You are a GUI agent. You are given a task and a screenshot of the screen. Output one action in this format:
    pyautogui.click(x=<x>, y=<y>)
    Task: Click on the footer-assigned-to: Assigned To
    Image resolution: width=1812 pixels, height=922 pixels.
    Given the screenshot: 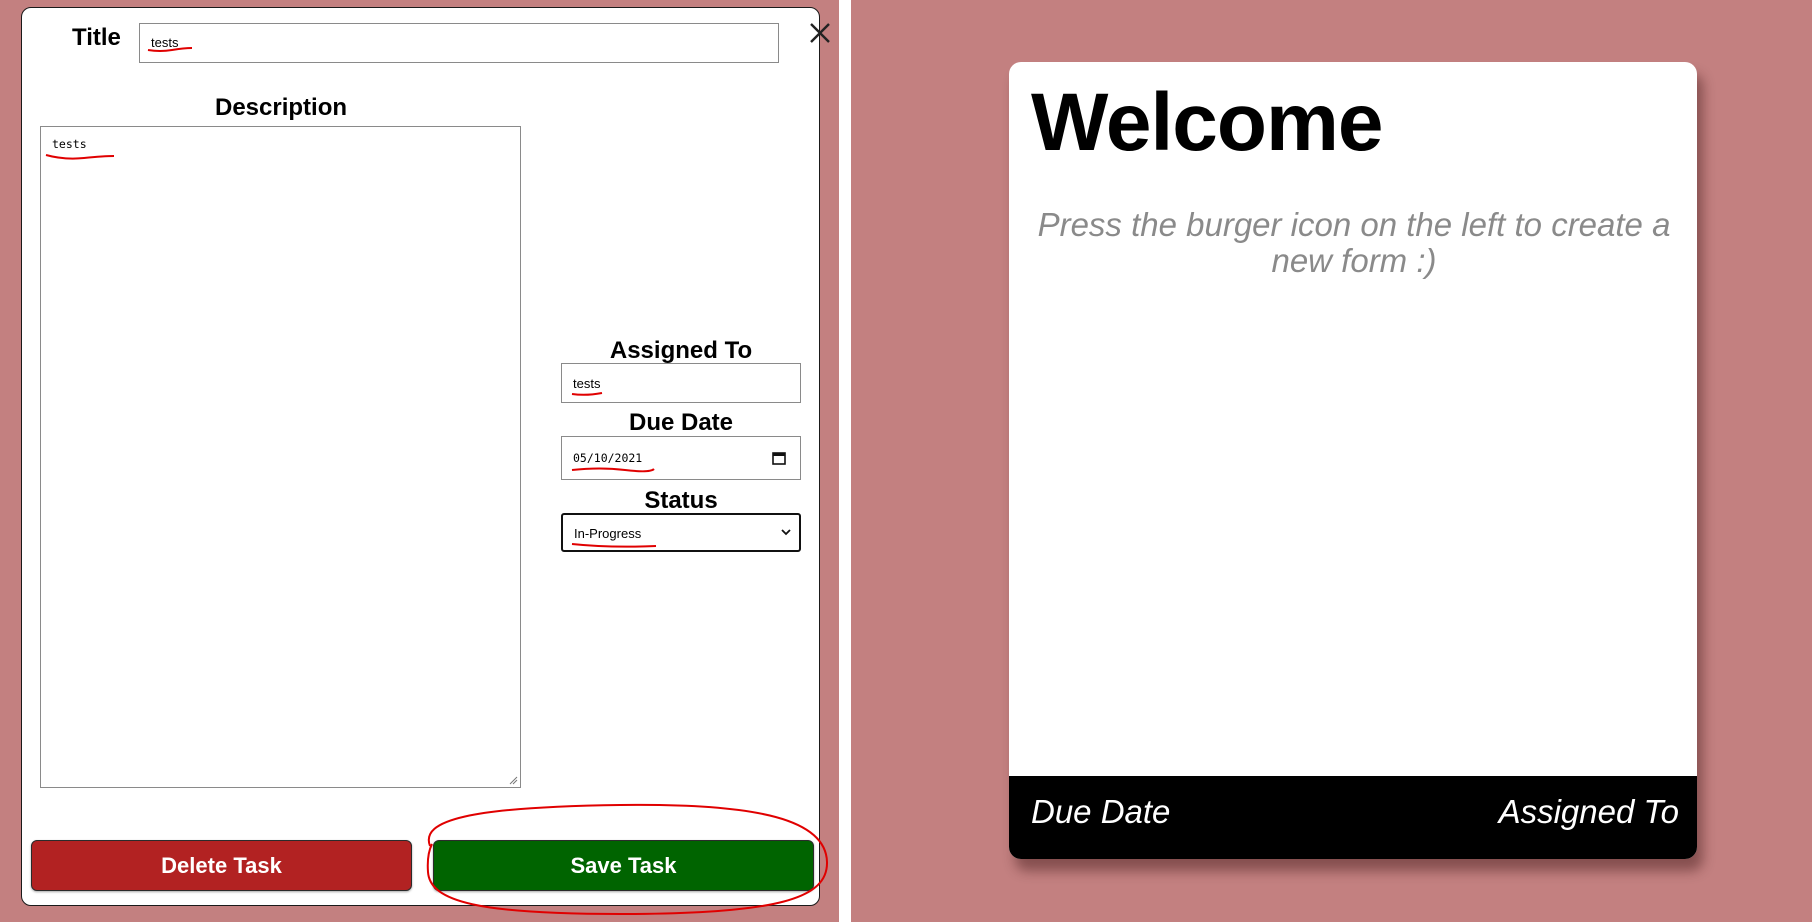 What is the action you would take?
    pyautogui.click(x=1588, y=811)
    